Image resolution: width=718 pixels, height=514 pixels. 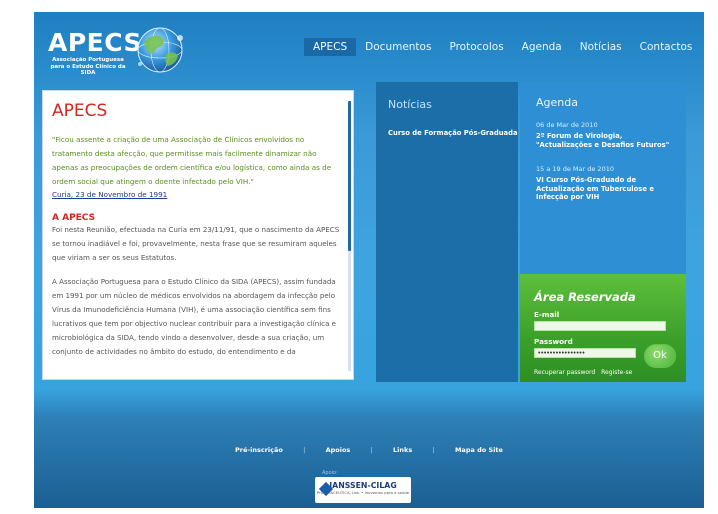 What do you see at coordinates (338, 450) in the screenshot?
I see `footer-link-apoios: Apoios` at bounding box center [338, 450].